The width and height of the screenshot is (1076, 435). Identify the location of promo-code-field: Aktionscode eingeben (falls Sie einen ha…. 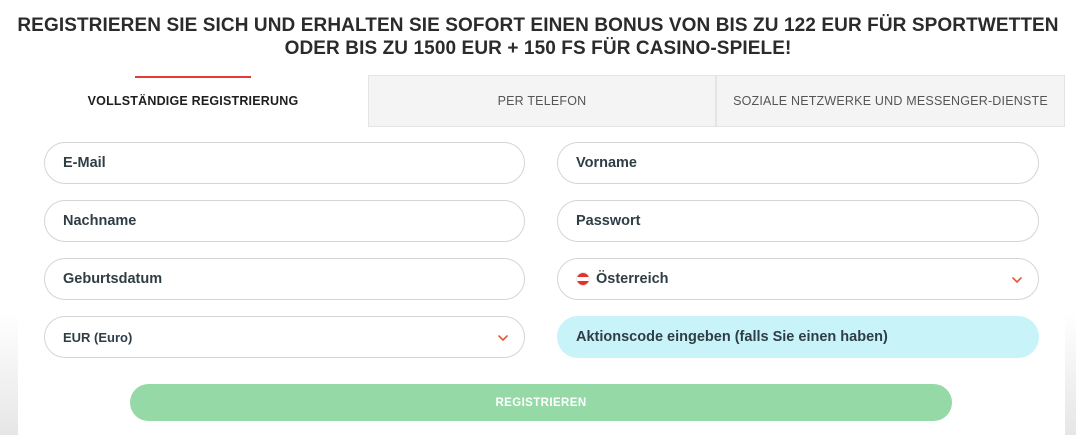
(798, 337).